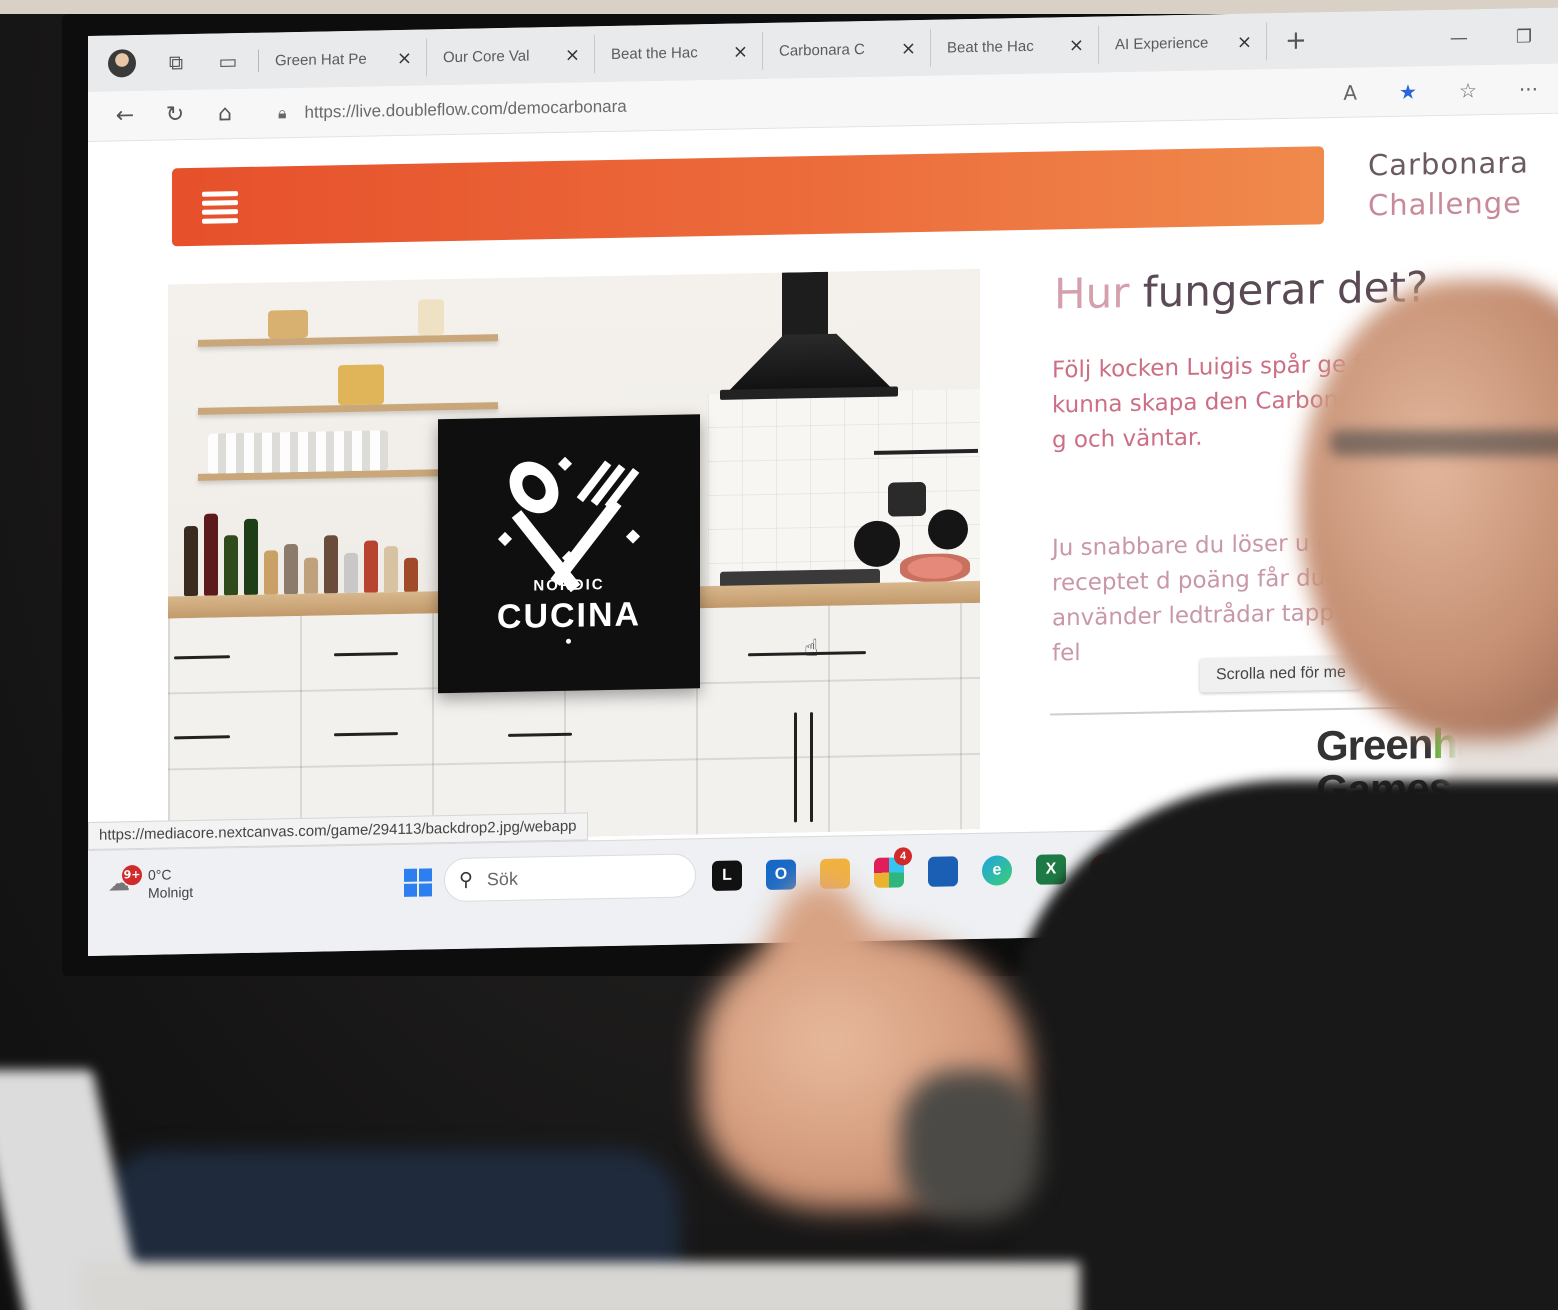 This screenshot has height=1310, width=1558. What do you see at coordinates (486, 56) in the screenshot?
I see `tab-label: Our Core Val` at bounding box center [486, 56].